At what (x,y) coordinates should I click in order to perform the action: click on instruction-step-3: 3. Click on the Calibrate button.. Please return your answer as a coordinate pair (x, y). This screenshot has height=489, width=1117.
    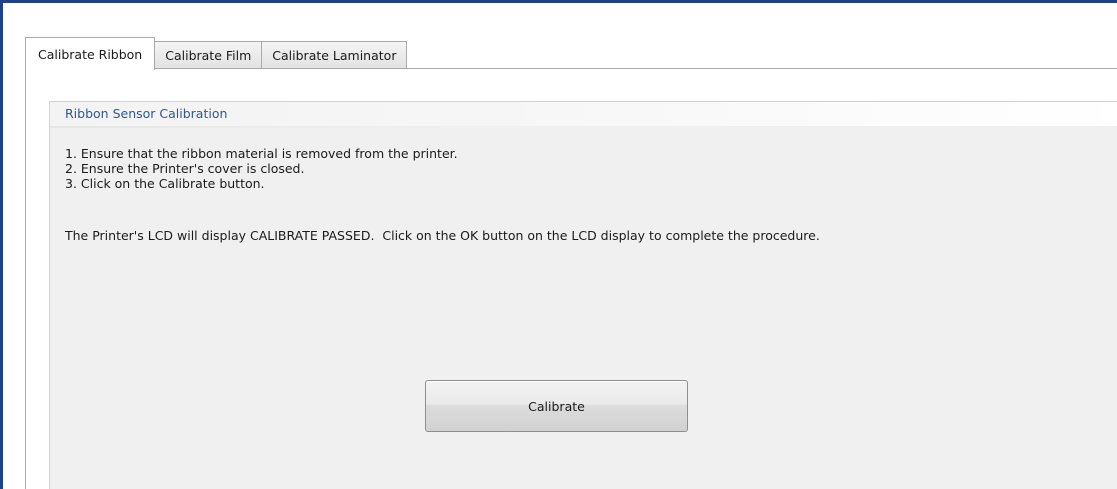
    Looking at the image, I should click on (165, 183).